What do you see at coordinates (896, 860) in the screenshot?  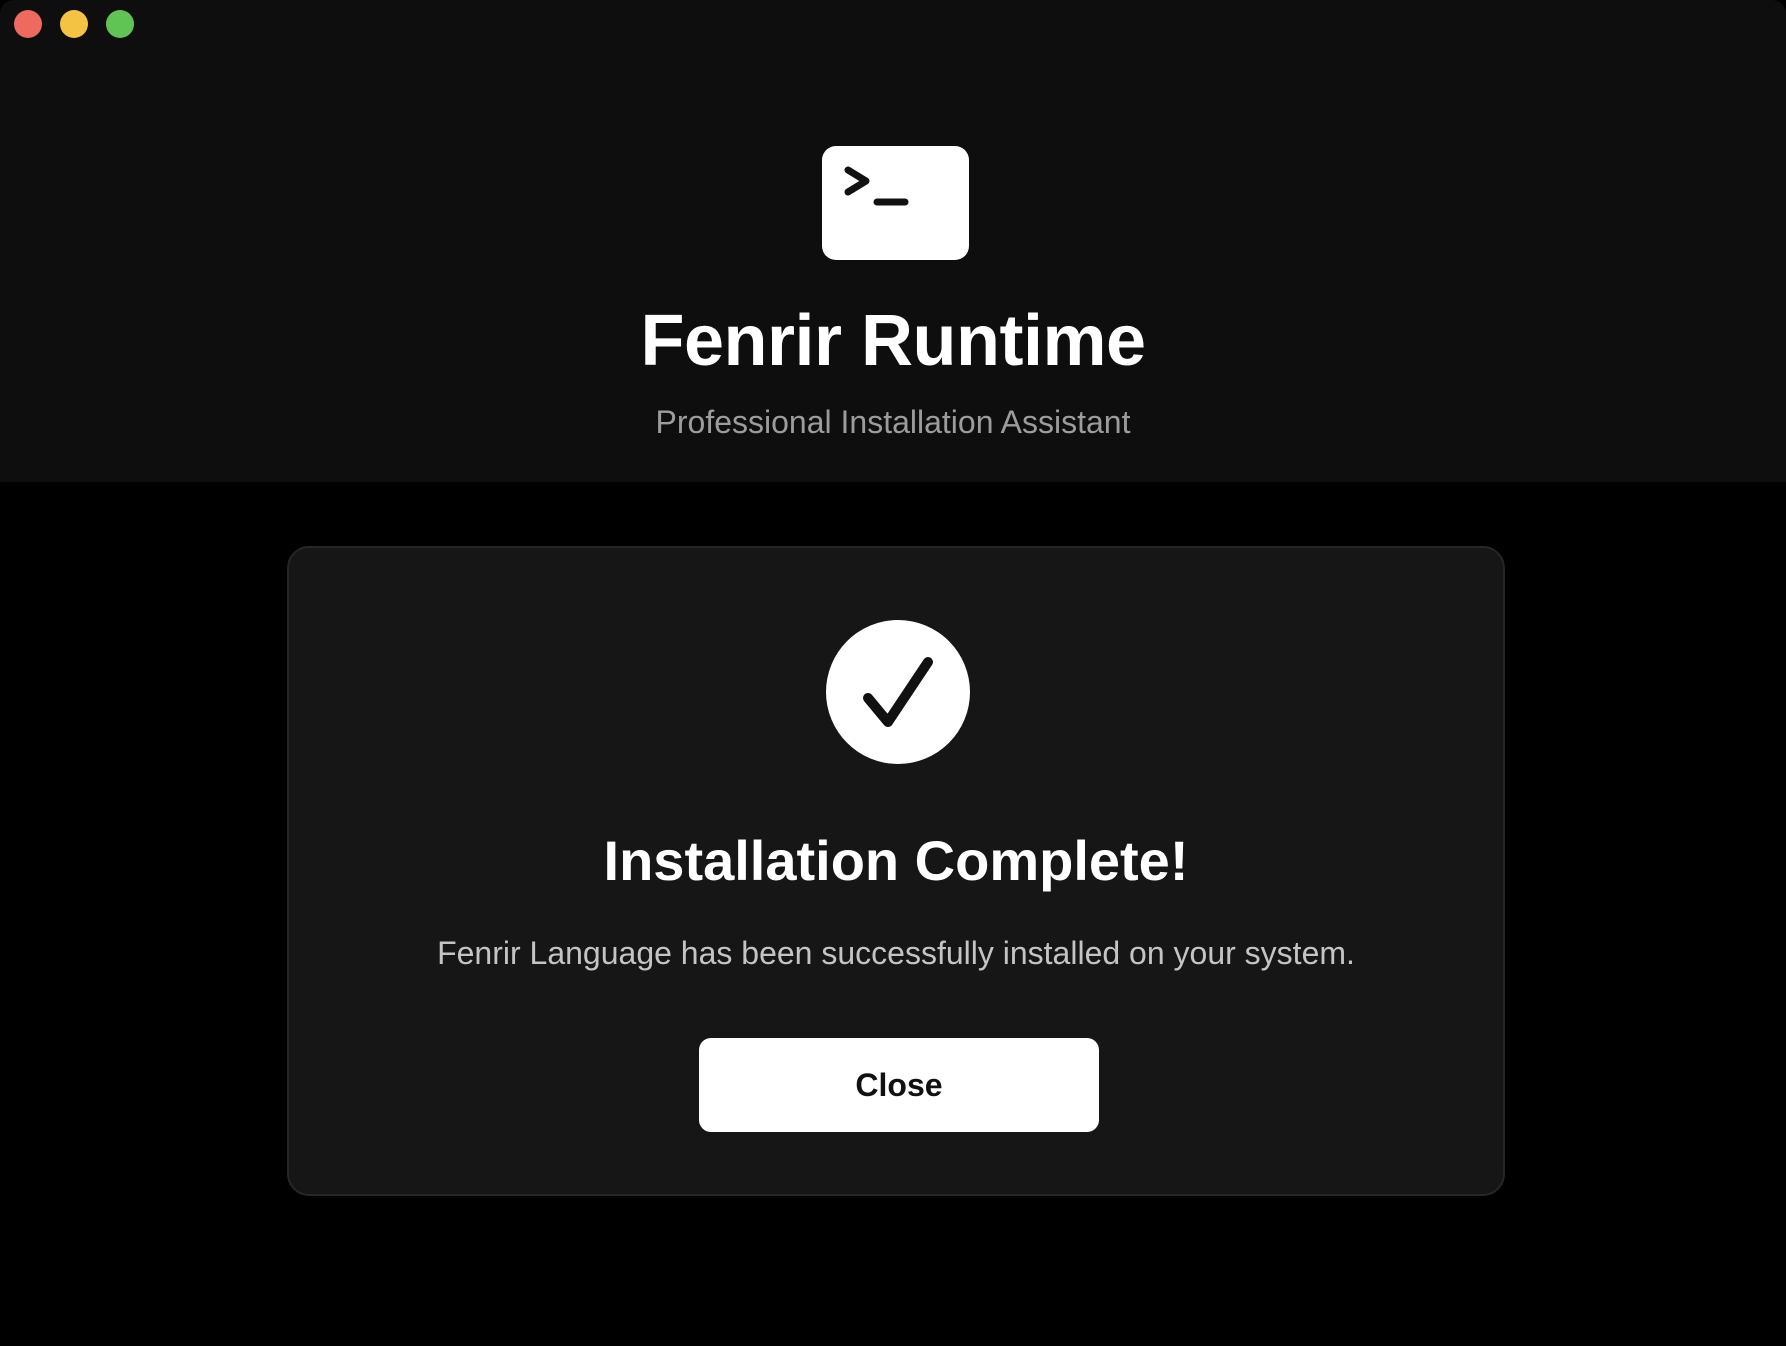 I see `completion-title: Installation Complete!` at bounding box center [896, 860].